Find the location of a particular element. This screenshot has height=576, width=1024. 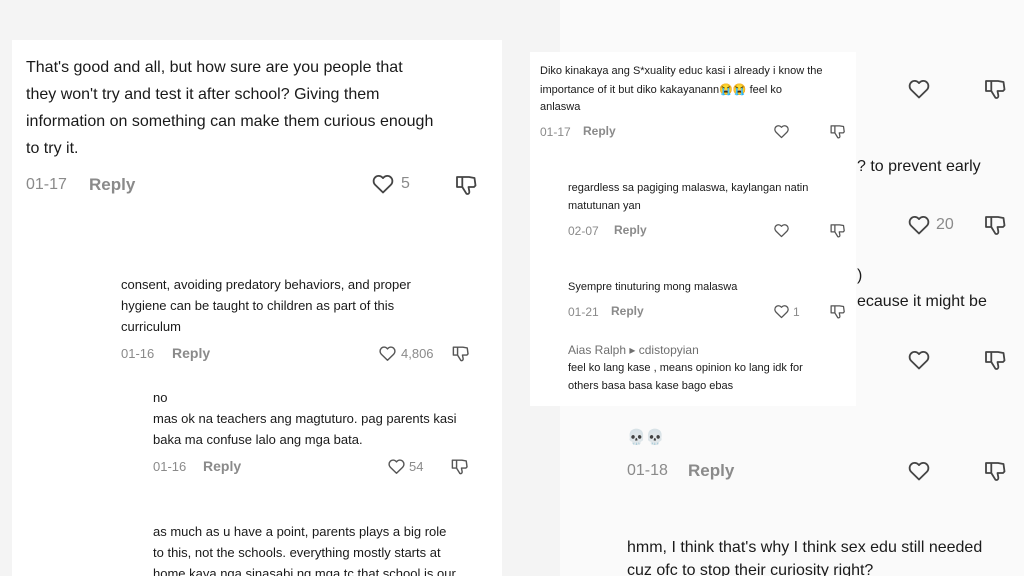

comment-text-line: baka ma confuse lalo ang mga bata. is located at coordinates (258, 439).